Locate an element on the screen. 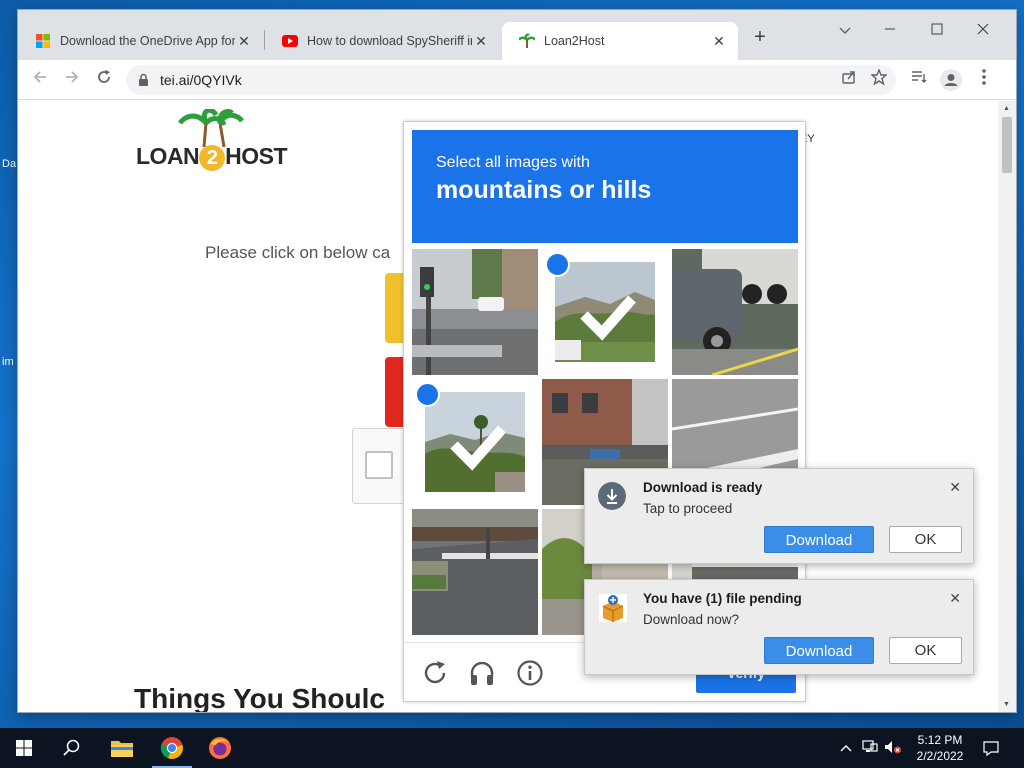  windows-taskbar: 5:12 PM 2/2/2022 is located at coordinates (512, 748).